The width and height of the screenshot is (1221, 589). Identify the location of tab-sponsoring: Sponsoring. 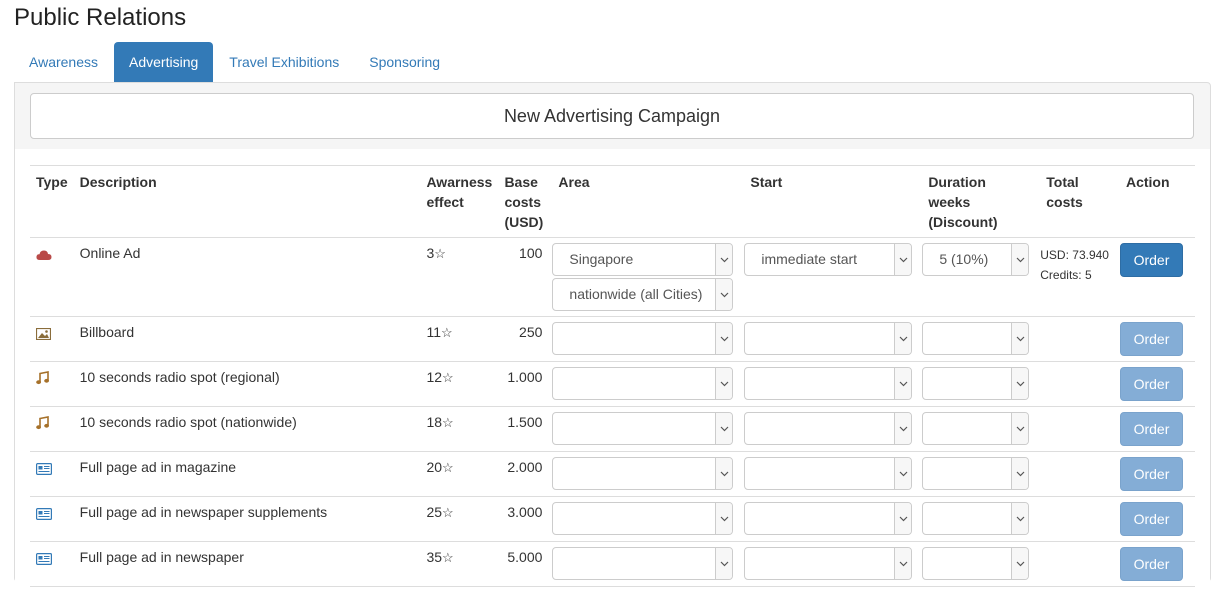
(404, 62).